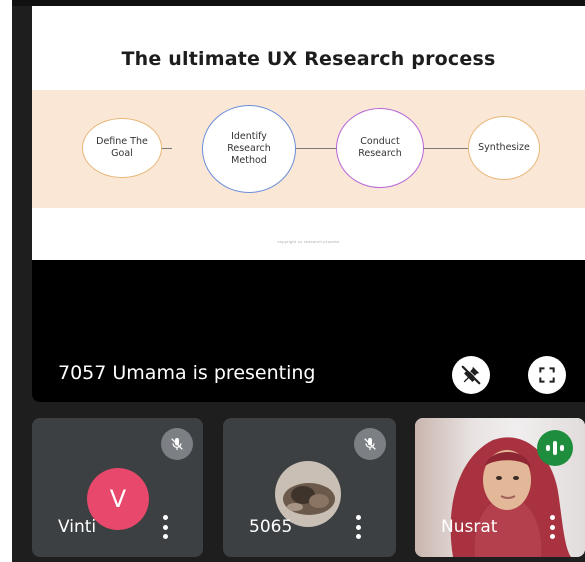 The height and width of the screenshot is (562, 585). I want to click on participant-tile-vinti: V Vinti, so click(117, 487).